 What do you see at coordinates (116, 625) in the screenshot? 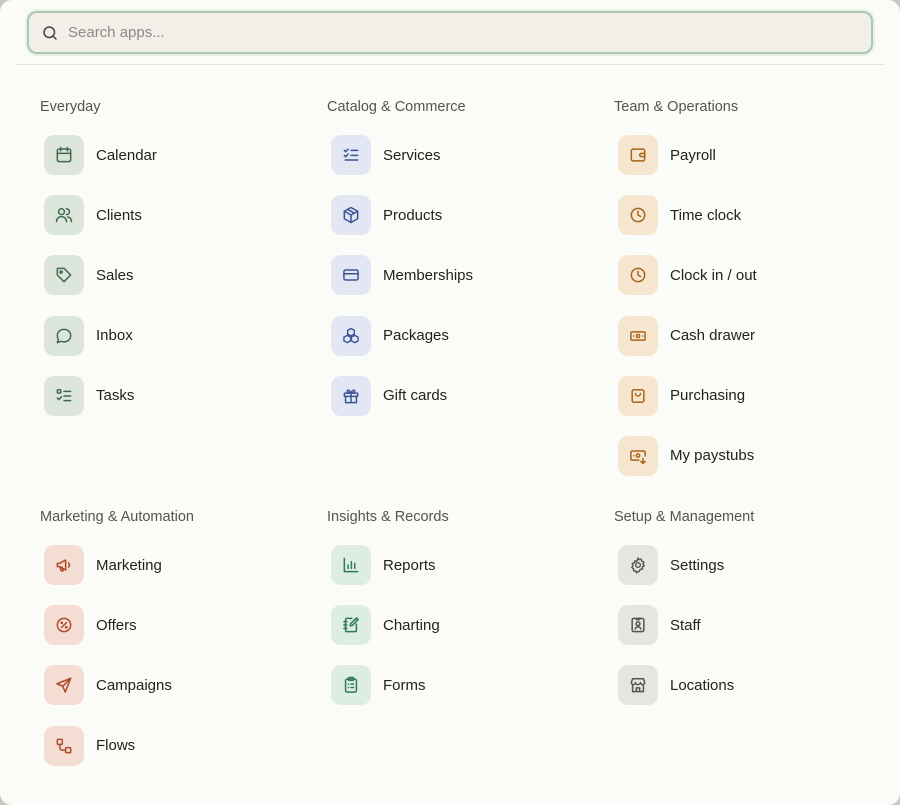
I see `app-label: Offers` at bounding box center [116, 625].